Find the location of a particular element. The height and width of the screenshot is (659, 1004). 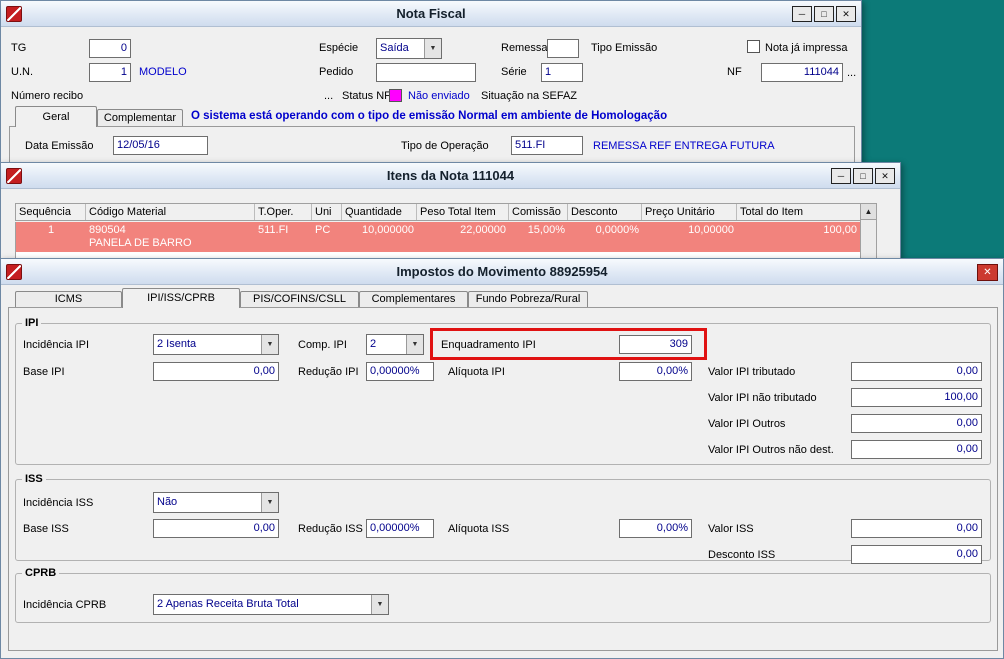

nota-ja-impressa-label: Nota já impressa is located at coordinates (806, 48).